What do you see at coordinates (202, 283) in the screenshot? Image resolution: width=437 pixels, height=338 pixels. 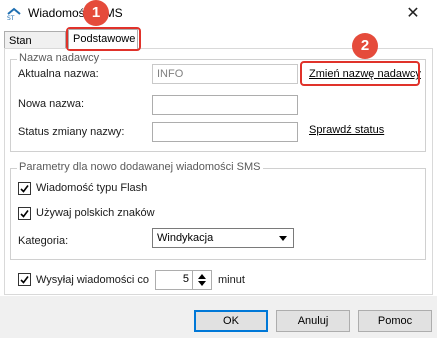 I see `arrow-down-icon` at bounding box center [202, 283].